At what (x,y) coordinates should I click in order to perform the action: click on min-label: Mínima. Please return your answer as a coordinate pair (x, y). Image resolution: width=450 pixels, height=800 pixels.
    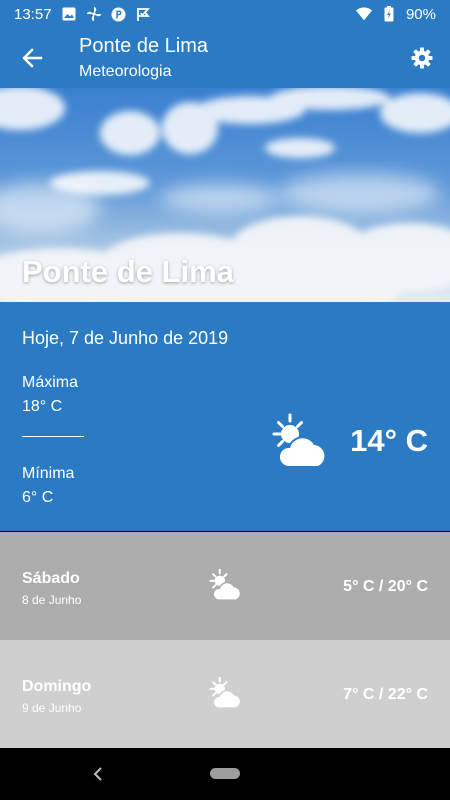
    Looking at the image, I should click on (48, 473).